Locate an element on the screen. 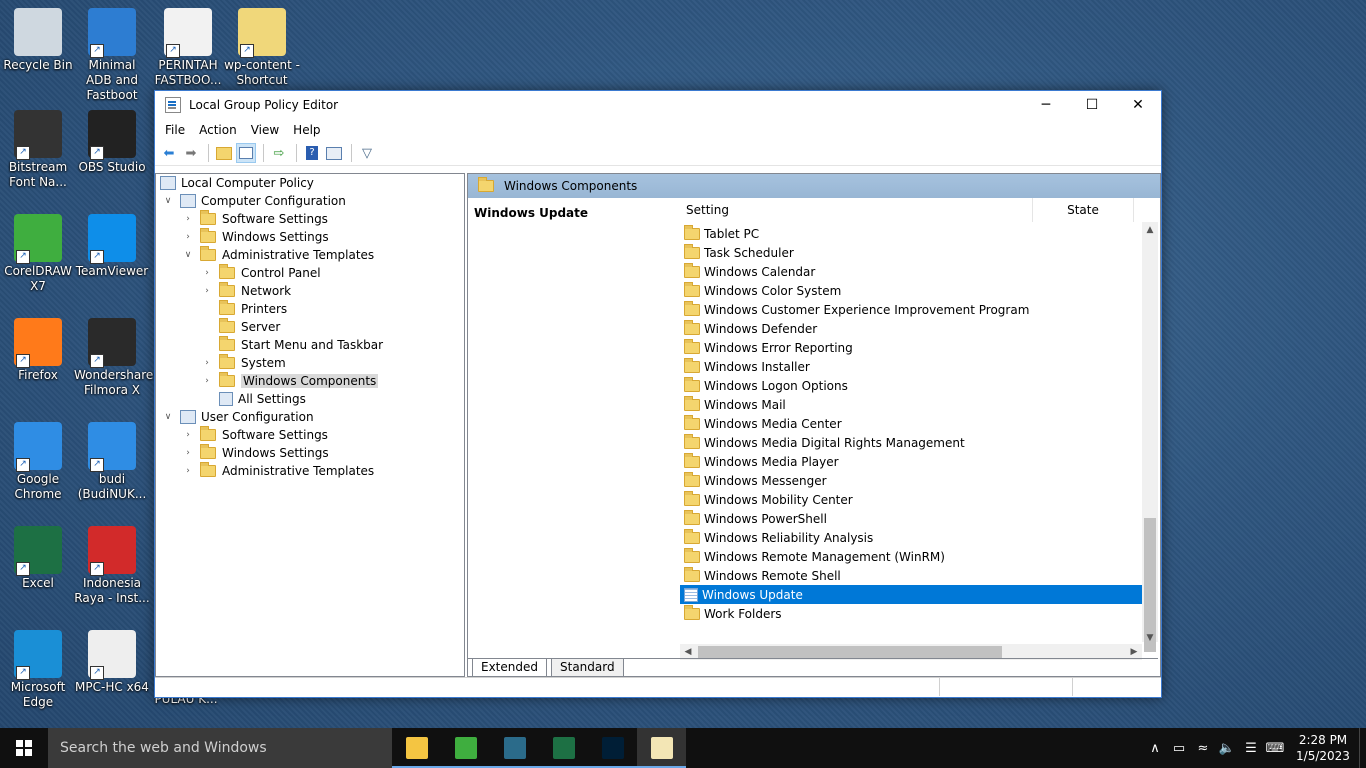 The image size is (1366, 768). tree-node-all-settings: All Settings is located at coordinates (310, 399).